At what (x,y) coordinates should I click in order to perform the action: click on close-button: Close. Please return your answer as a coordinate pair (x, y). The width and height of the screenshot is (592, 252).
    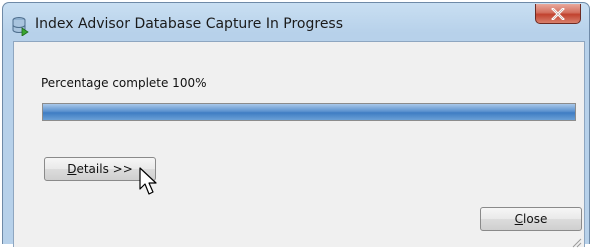
    Looking at the image, I should click on (531, 219).